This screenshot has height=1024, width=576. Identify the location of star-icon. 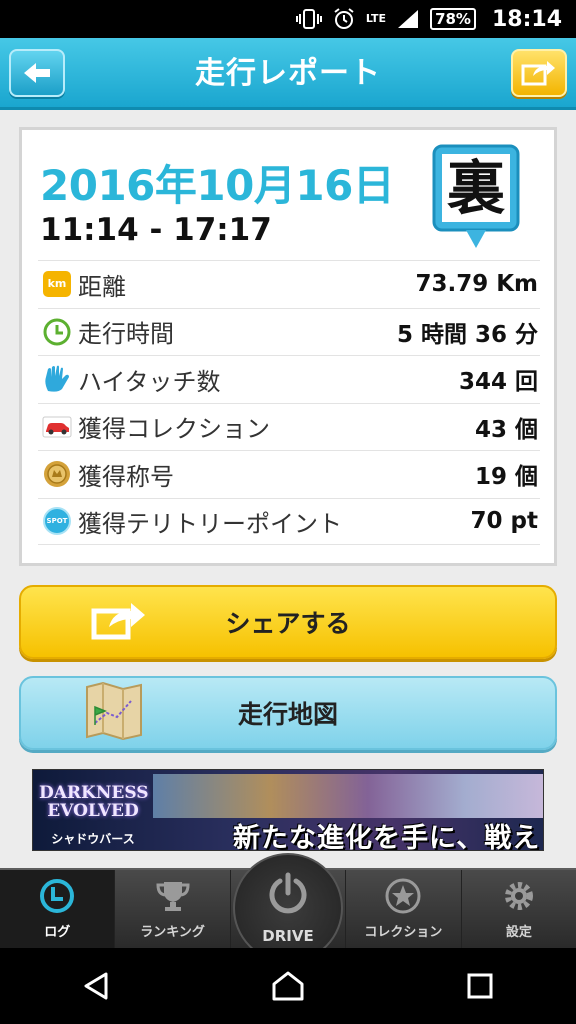
(403, 896).